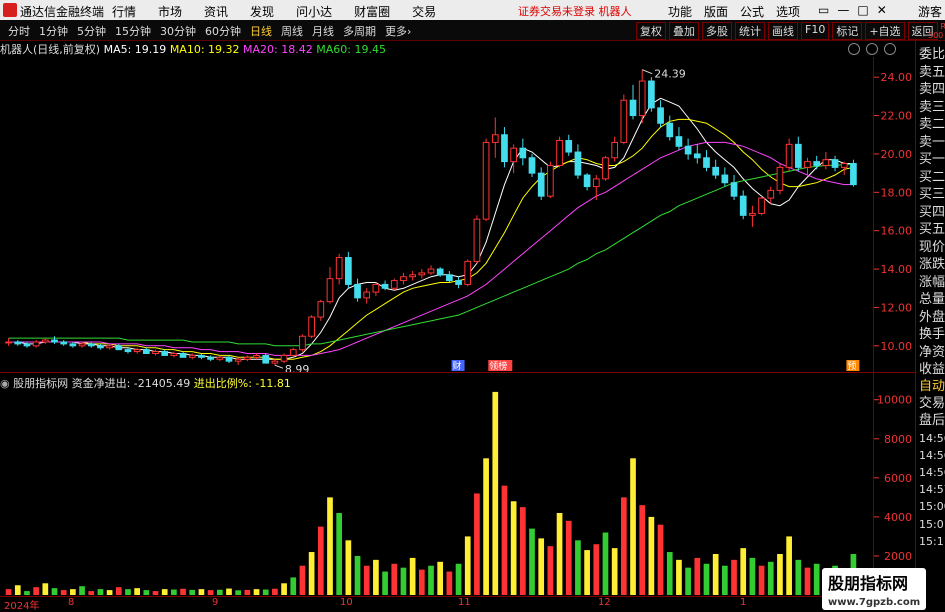  Describe the element at coordinates (894, 400) in the screenshot. I see `volume-tick-label: 10000` at that location.